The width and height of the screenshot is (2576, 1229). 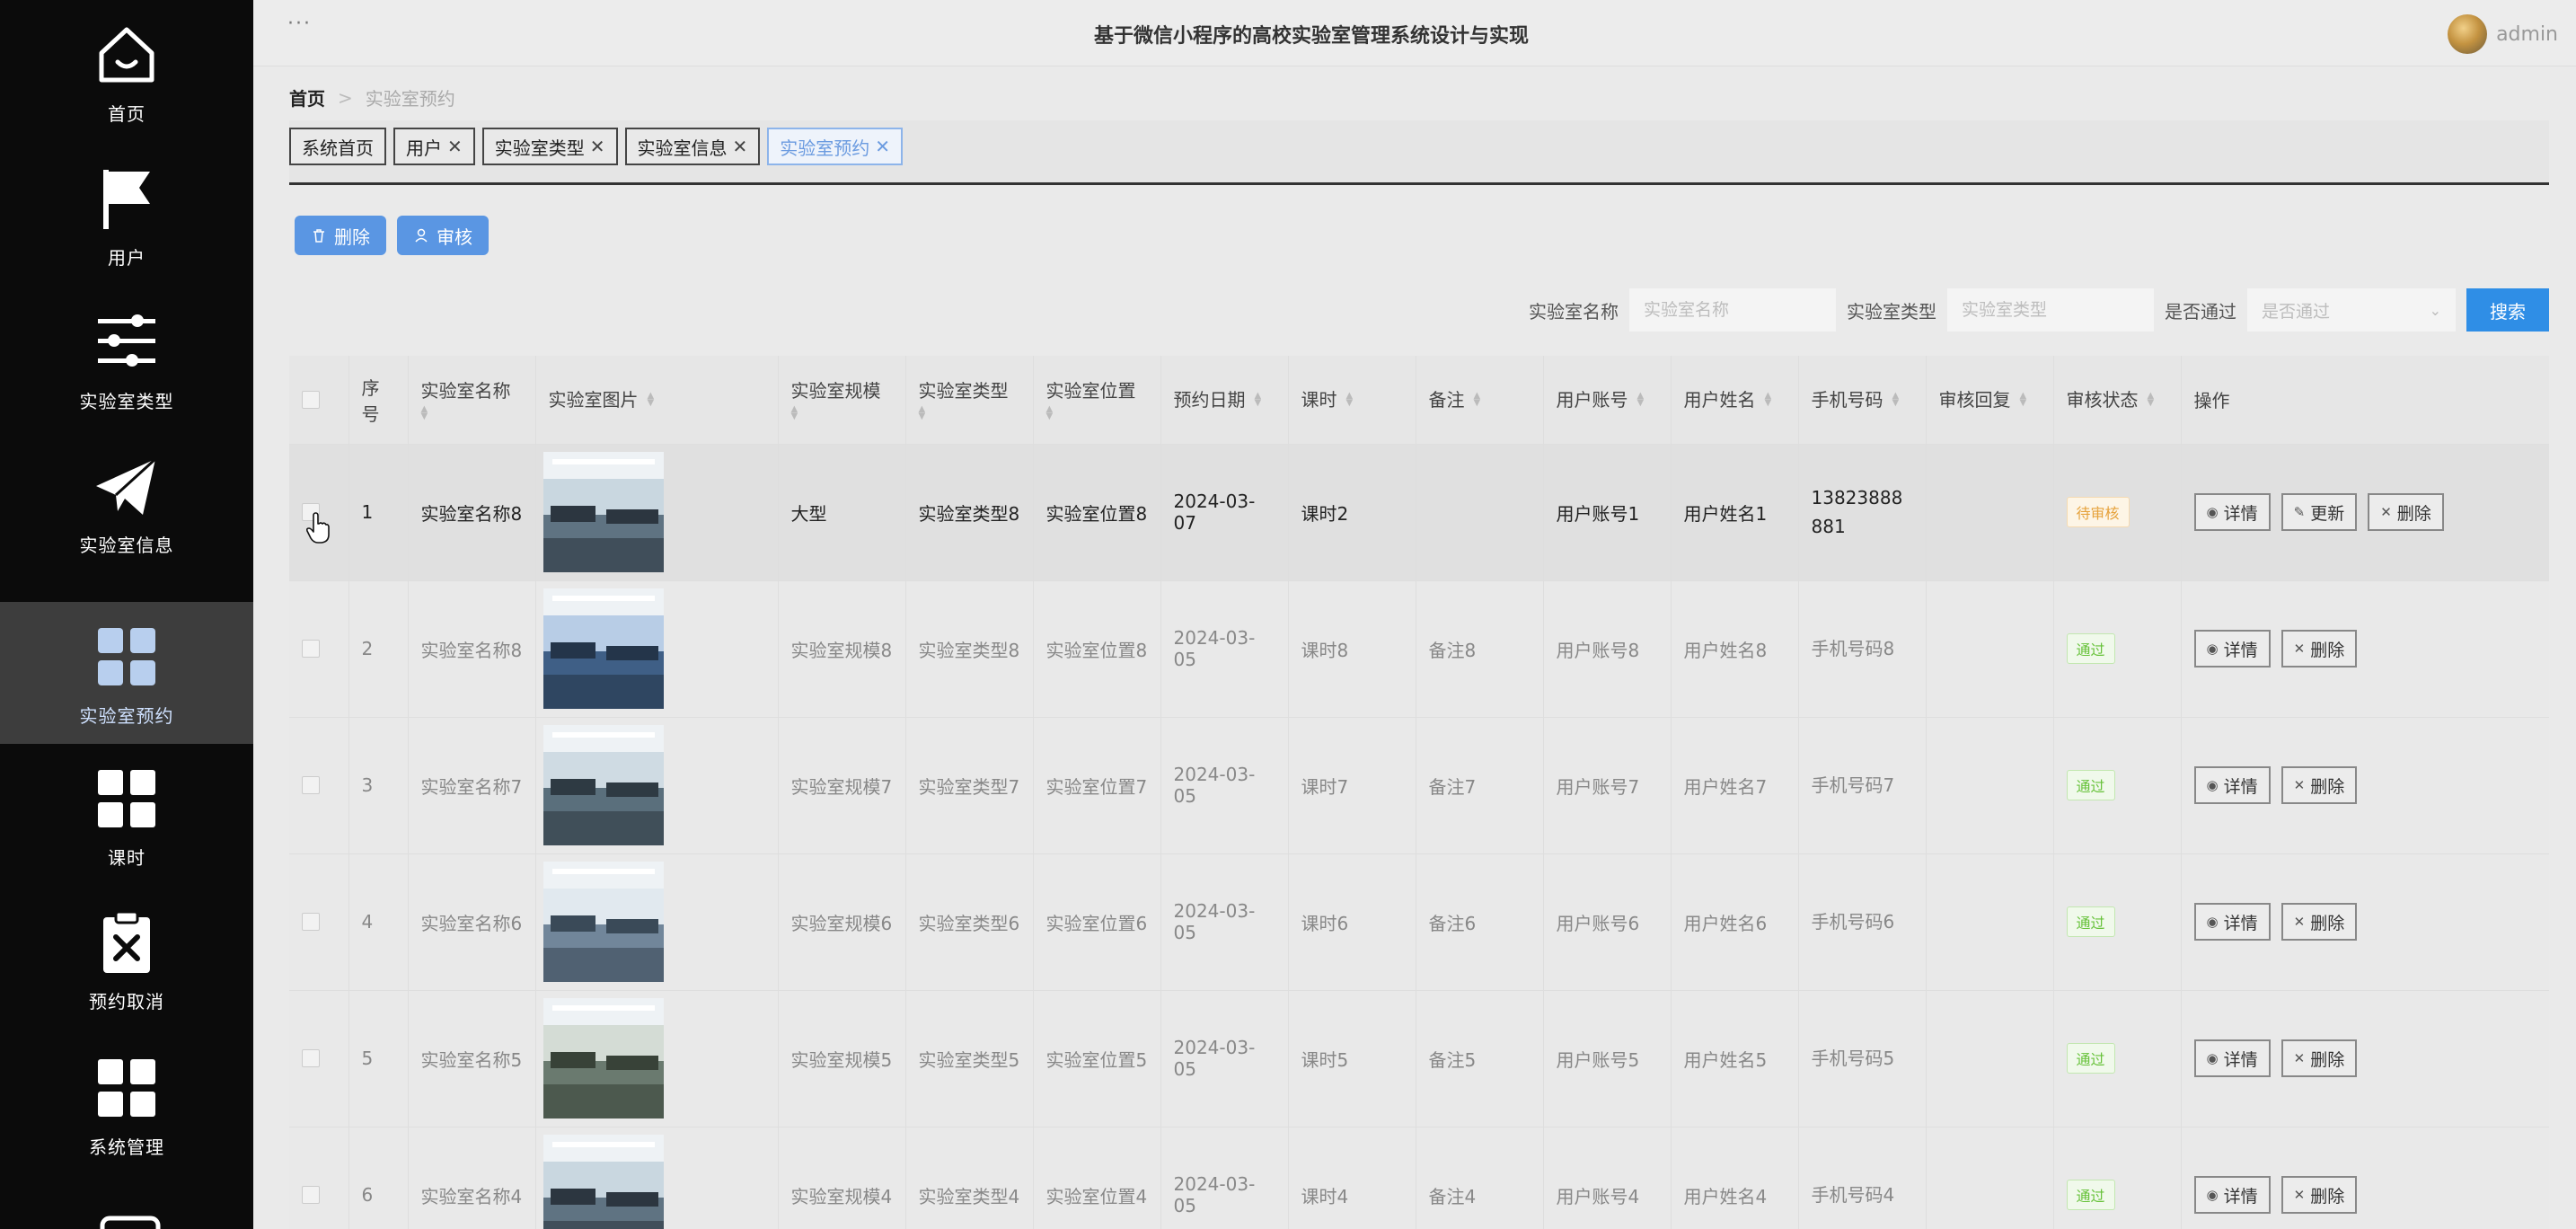 I want to click on tab-users: 用户 ✕, so click(x=434, y=146).